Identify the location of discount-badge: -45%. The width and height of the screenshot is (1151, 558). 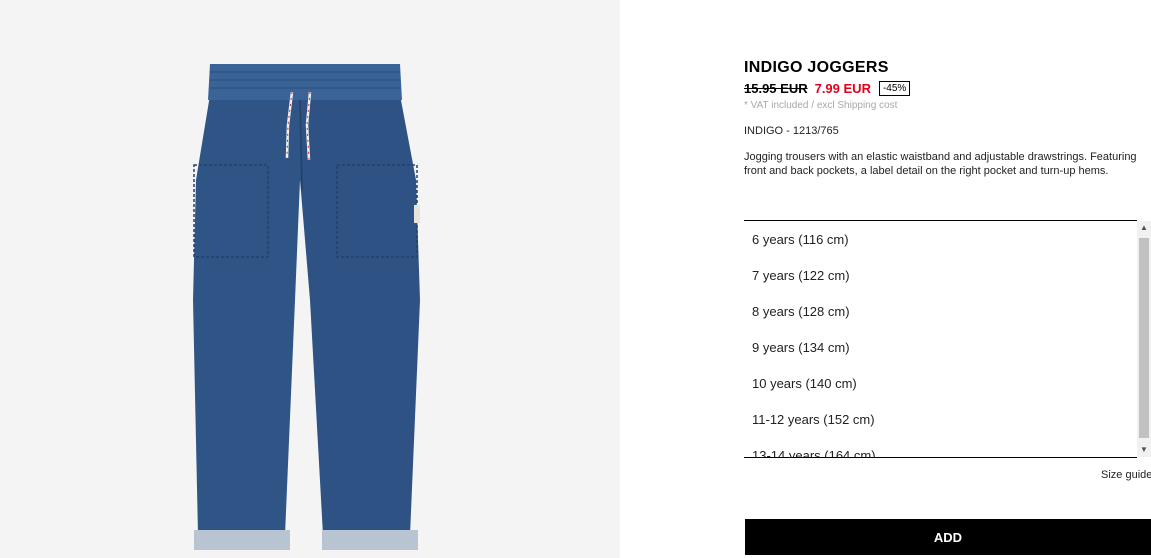
(894, 88).